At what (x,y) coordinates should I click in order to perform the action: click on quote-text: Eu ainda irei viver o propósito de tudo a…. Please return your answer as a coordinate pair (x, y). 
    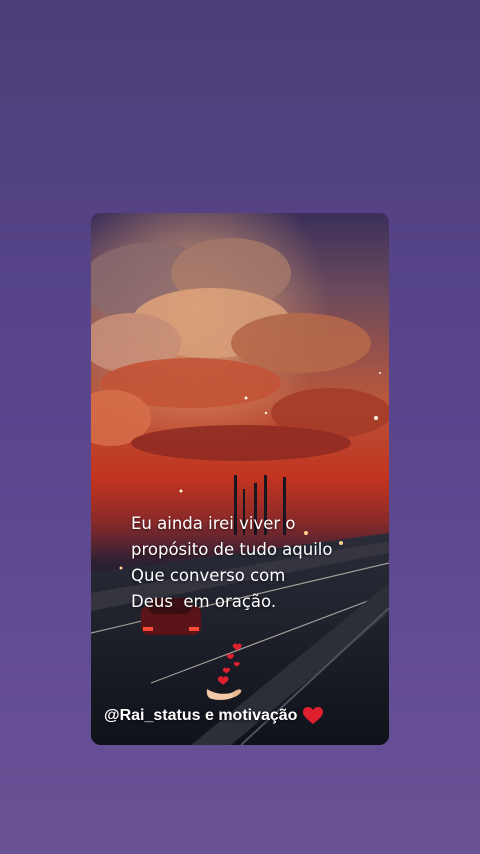
    Looking at the image, I should click on (231, 563).